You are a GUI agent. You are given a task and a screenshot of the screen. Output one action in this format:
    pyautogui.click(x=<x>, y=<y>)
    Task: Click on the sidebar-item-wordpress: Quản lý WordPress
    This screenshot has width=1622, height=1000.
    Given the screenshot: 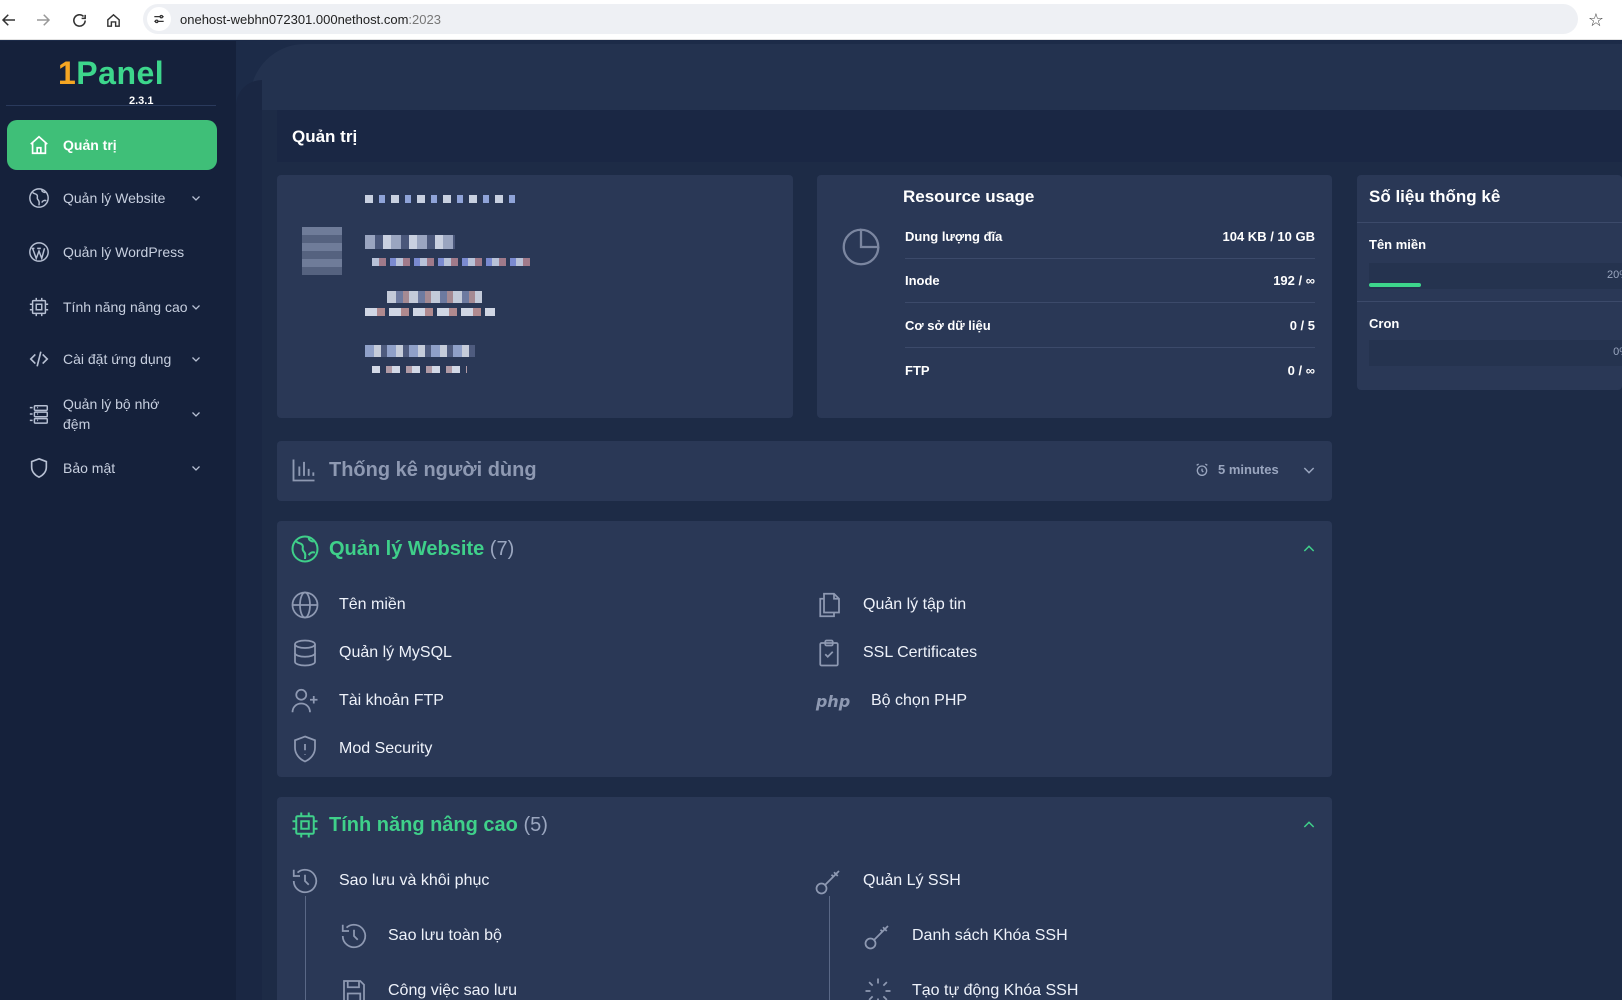 What is the action you would take?
    pyautogui.click(x=112, y=252)
    